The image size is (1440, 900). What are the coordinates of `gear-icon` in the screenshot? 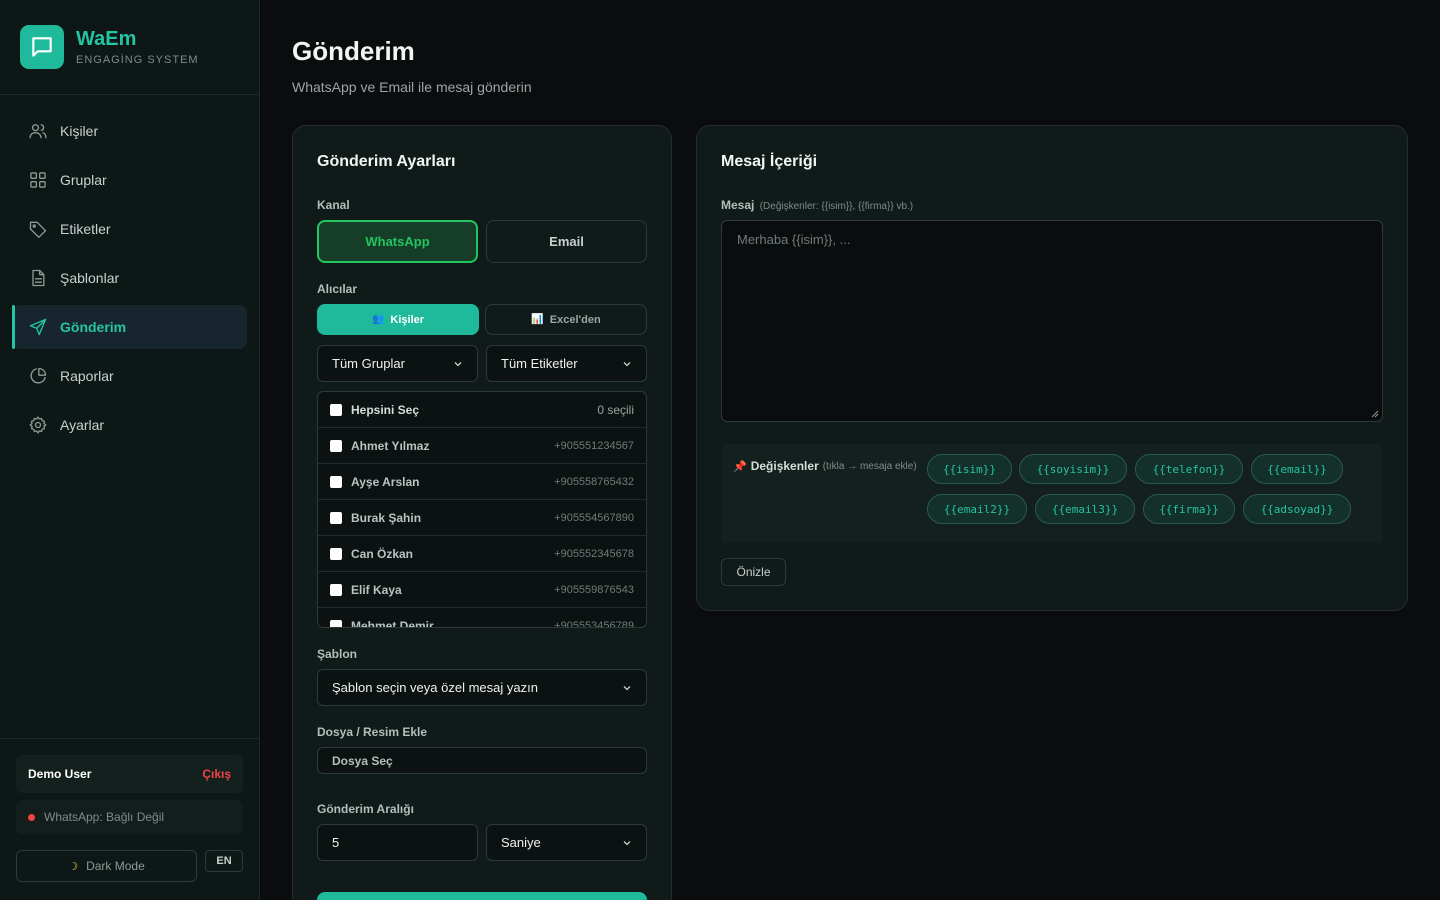 It's located at (38, 425).